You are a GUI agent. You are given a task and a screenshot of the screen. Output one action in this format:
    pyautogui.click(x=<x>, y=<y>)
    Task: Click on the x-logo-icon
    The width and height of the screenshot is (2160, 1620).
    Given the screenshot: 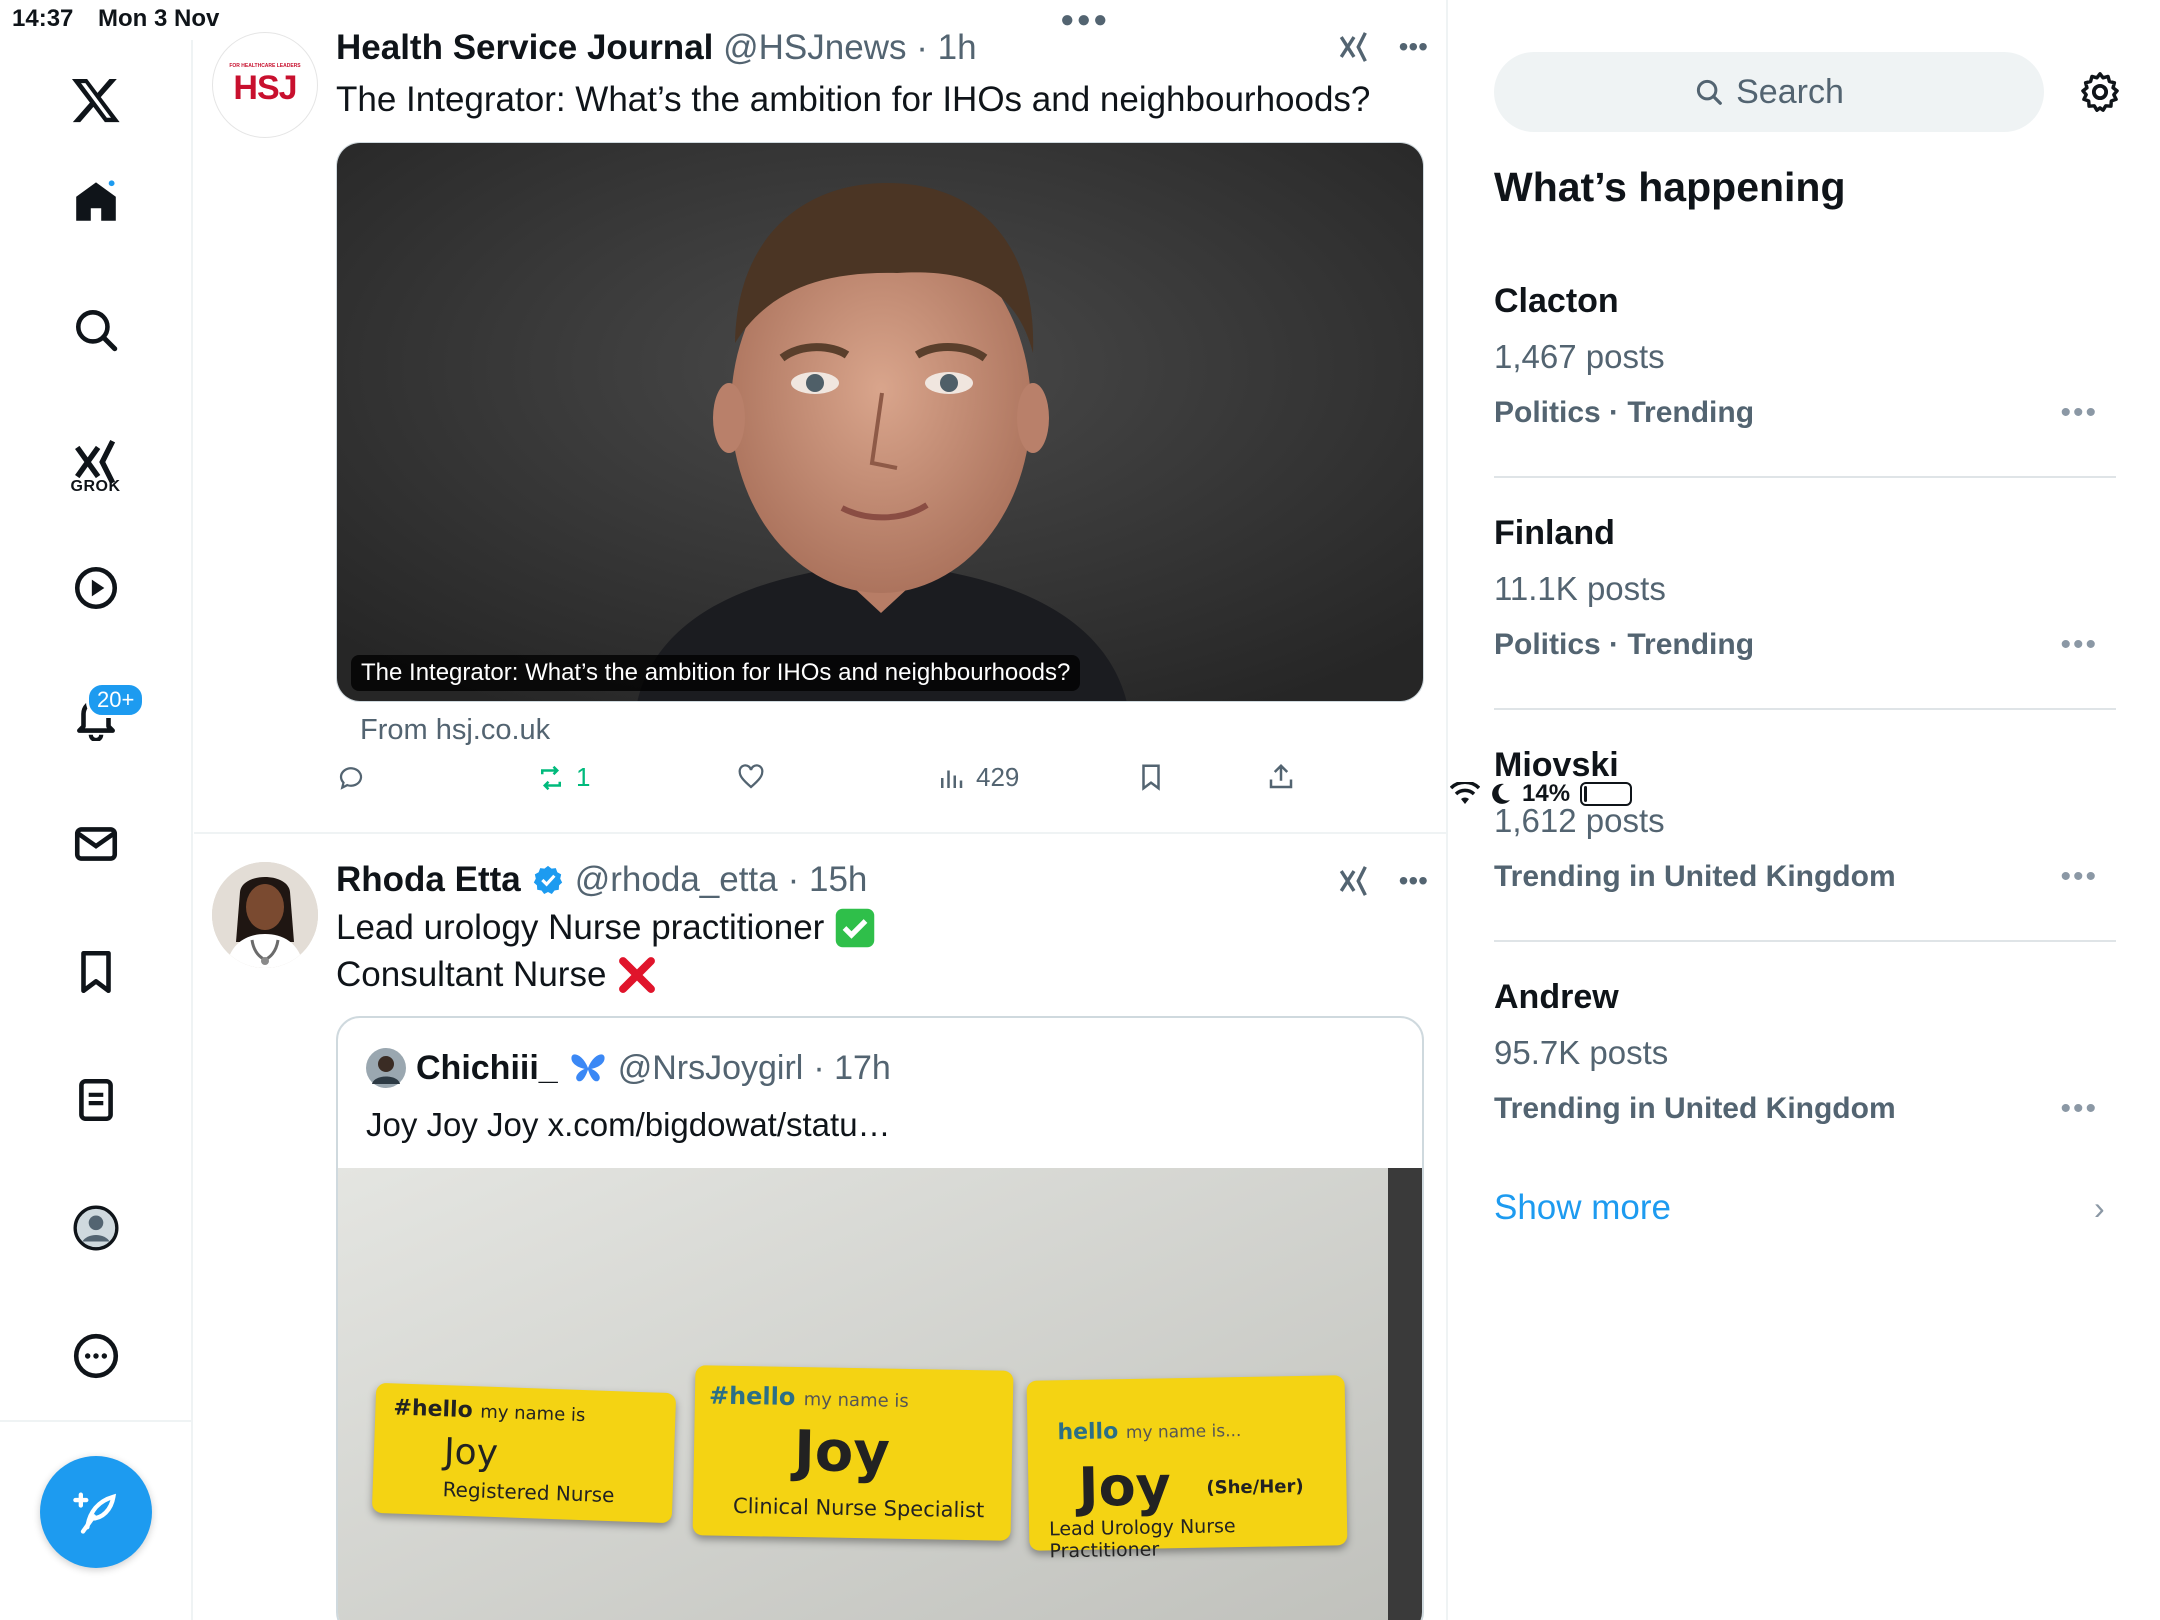 What is the action you would take?
    pyautogui.click(x=96, y=100)
    